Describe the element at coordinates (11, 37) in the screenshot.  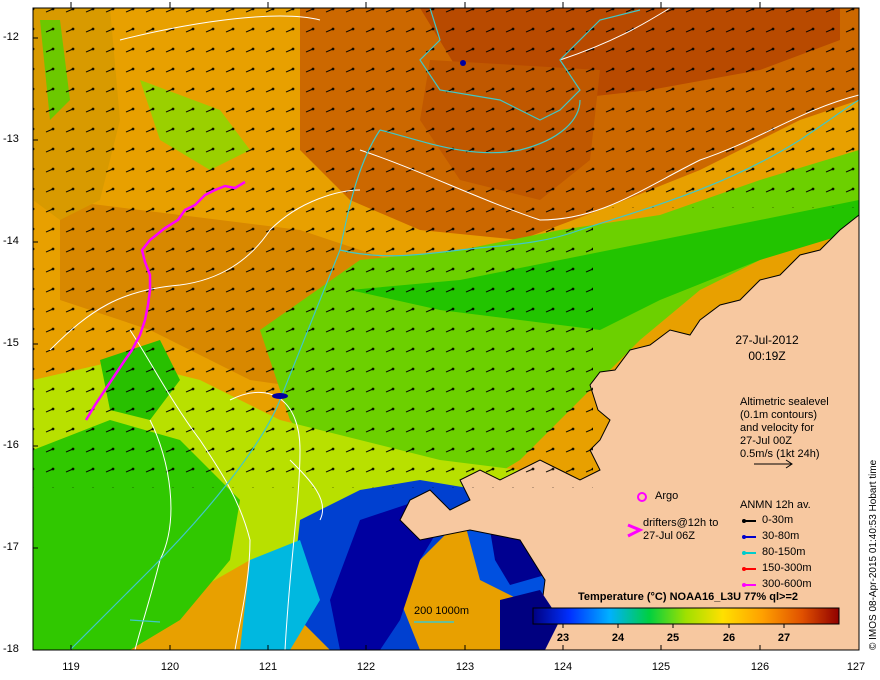
I see `y-tick-label: -12` at that location.